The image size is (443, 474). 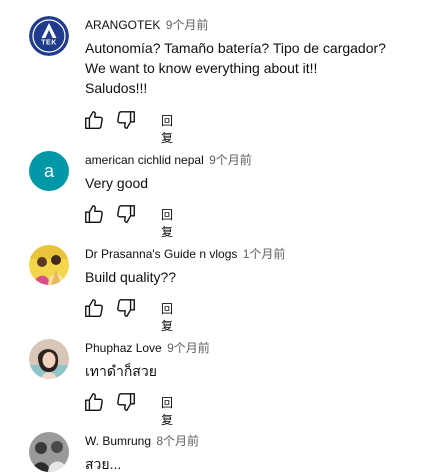 What do you see at coordinates (49, 43) in the screenshot?
I see `svg-text: TEK` at bounding box center [49, 43].